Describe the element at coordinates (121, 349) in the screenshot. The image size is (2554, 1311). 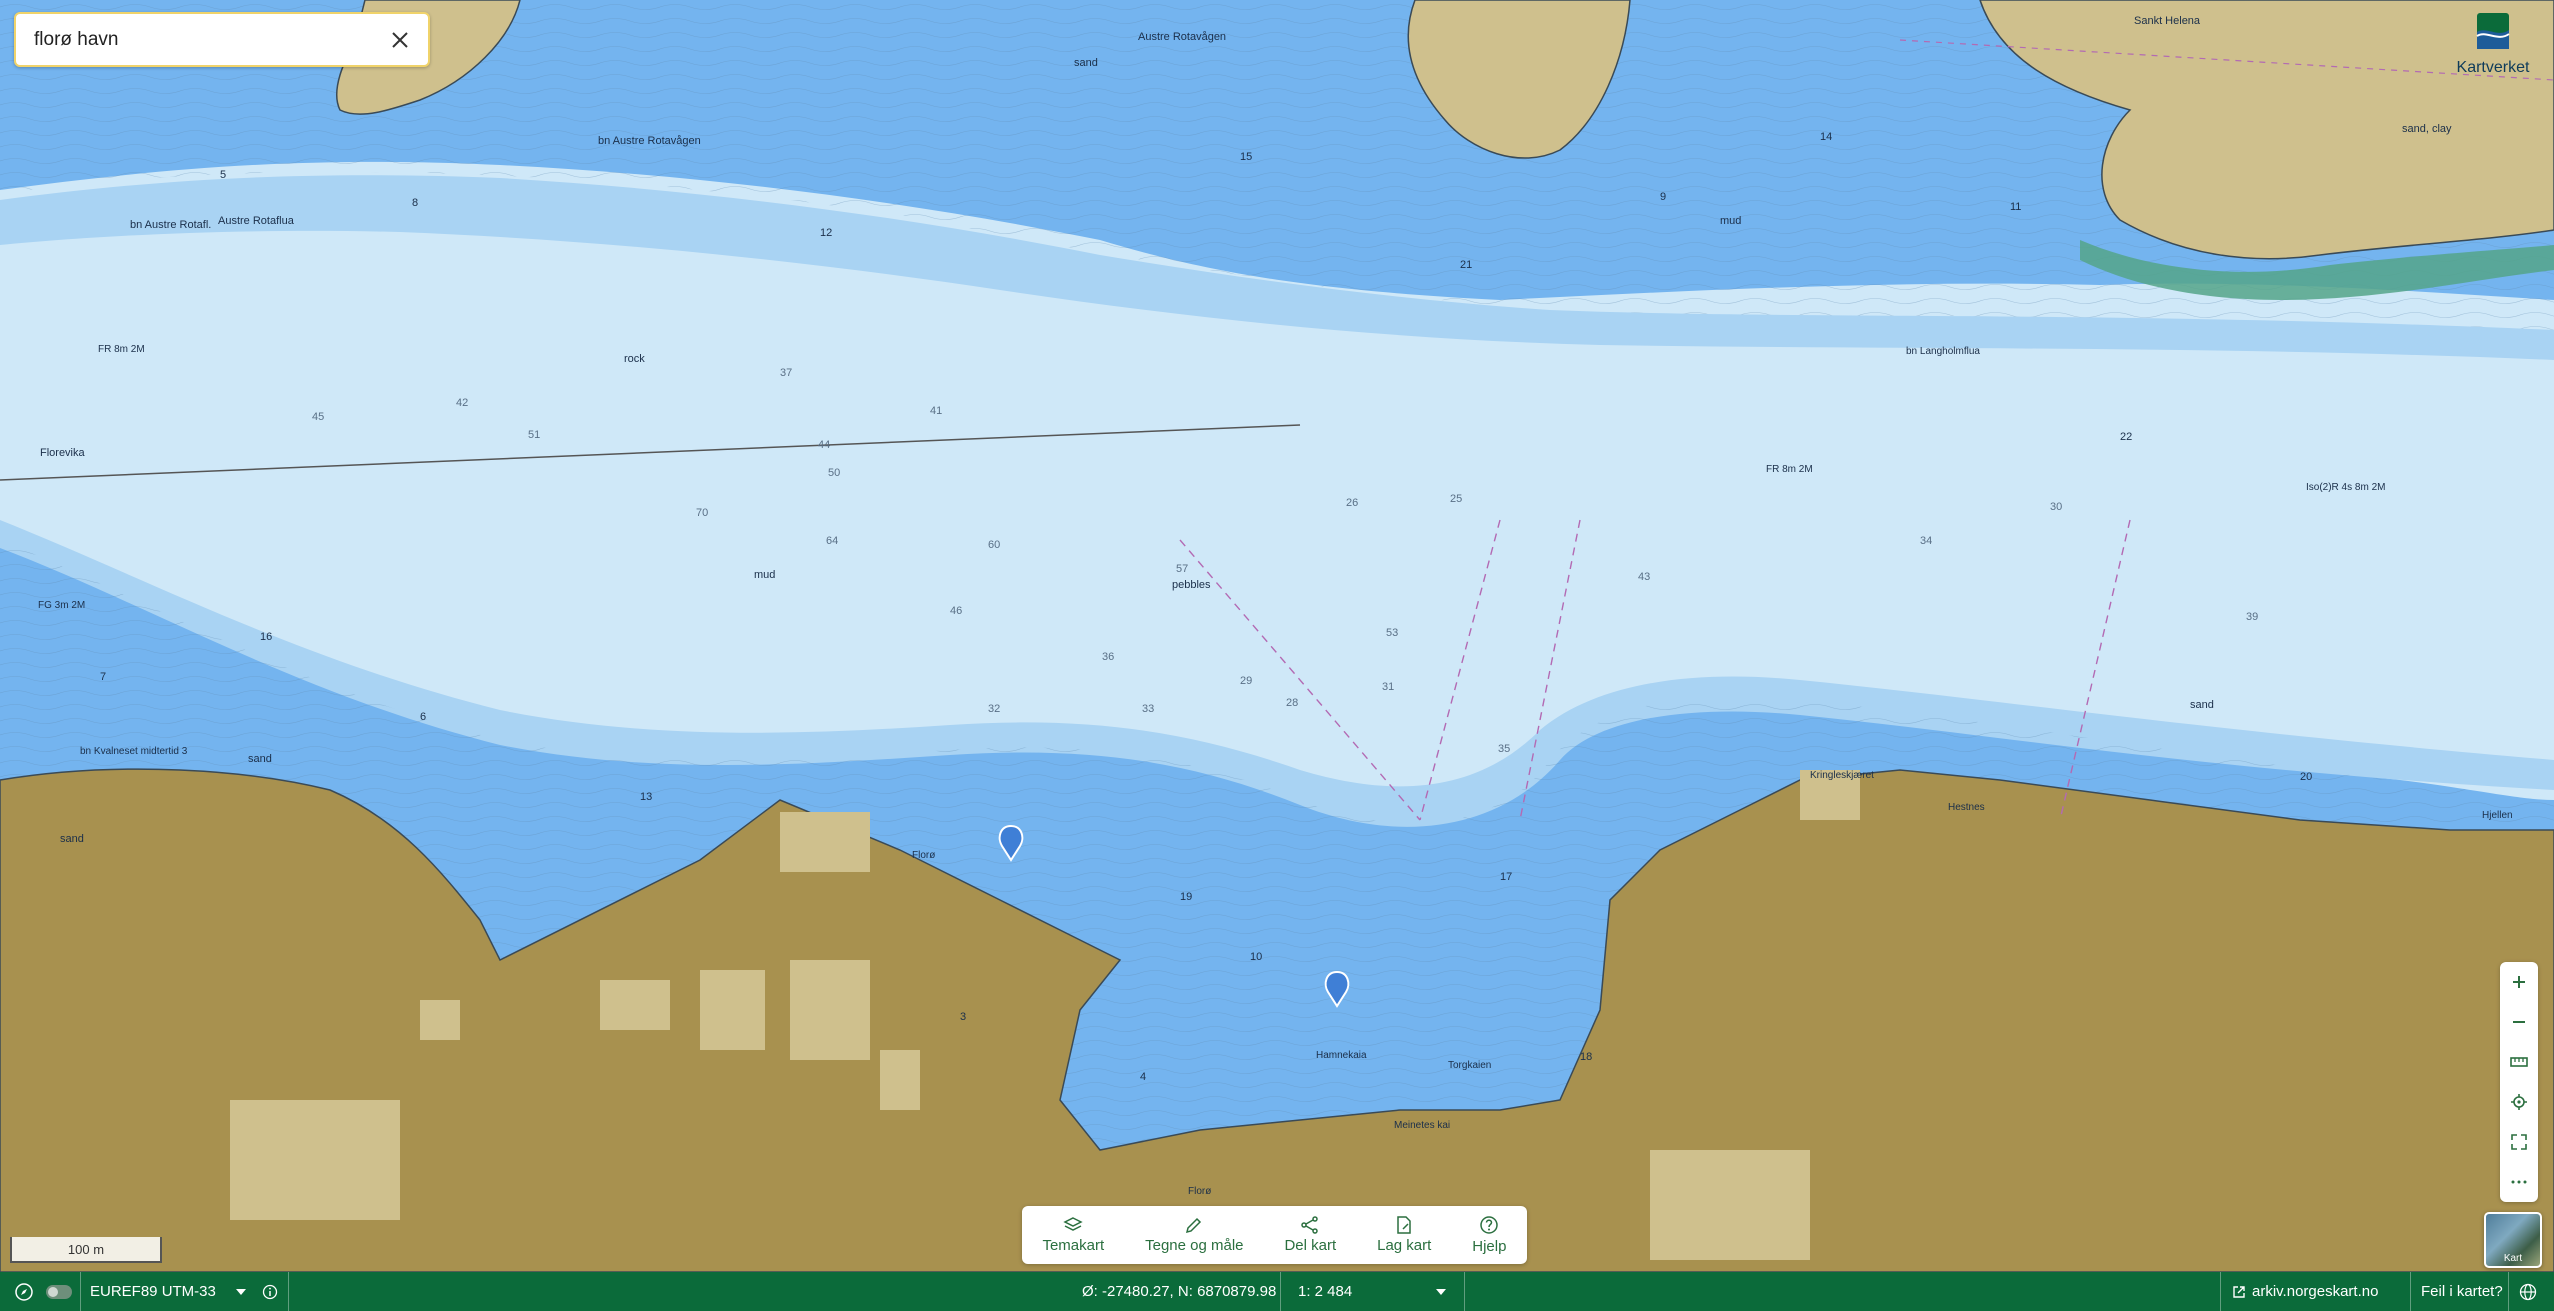
I see `label-light-fr-left: FR 8m 2M` at that location.